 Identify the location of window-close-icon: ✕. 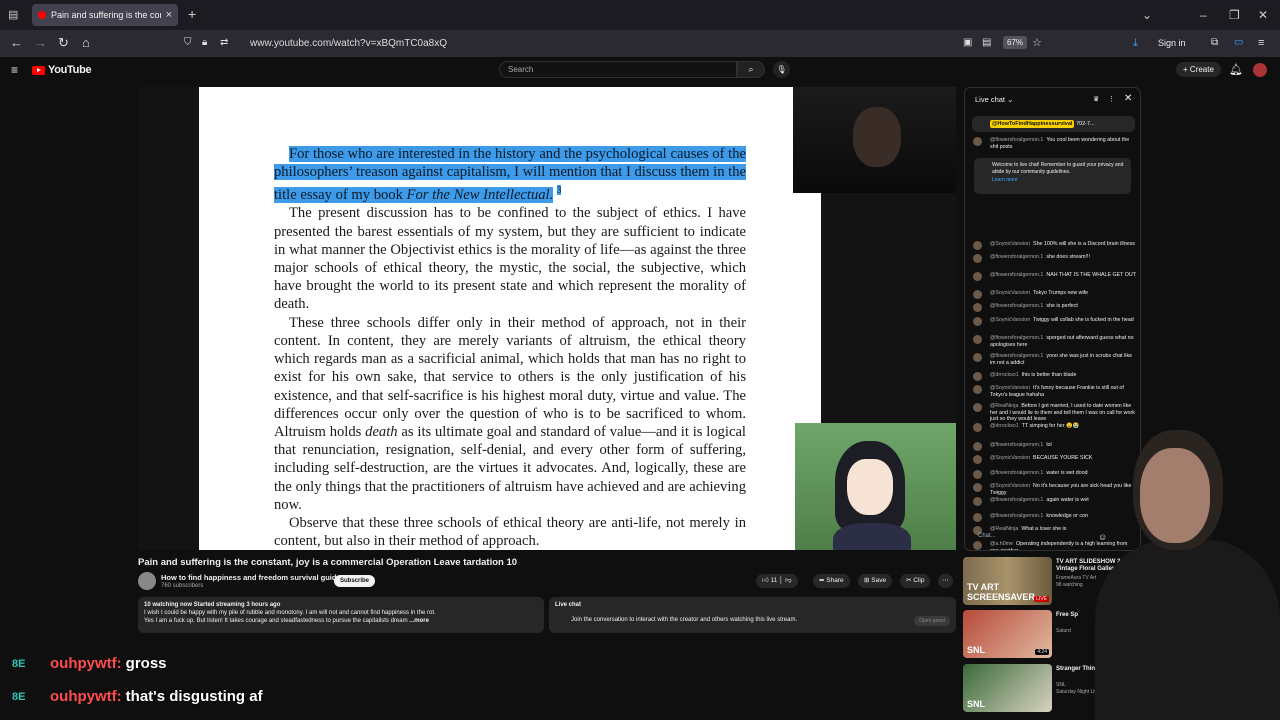
(1263, 15).